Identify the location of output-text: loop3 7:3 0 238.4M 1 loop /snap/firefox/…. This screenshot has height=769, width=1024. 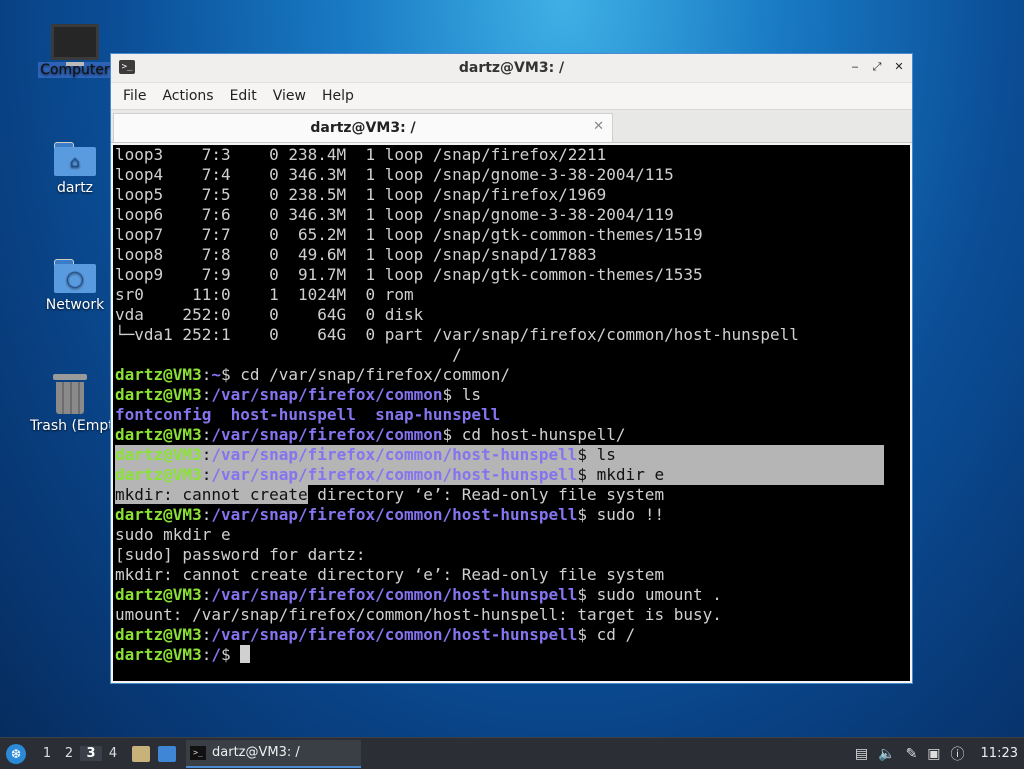
(361, 154).